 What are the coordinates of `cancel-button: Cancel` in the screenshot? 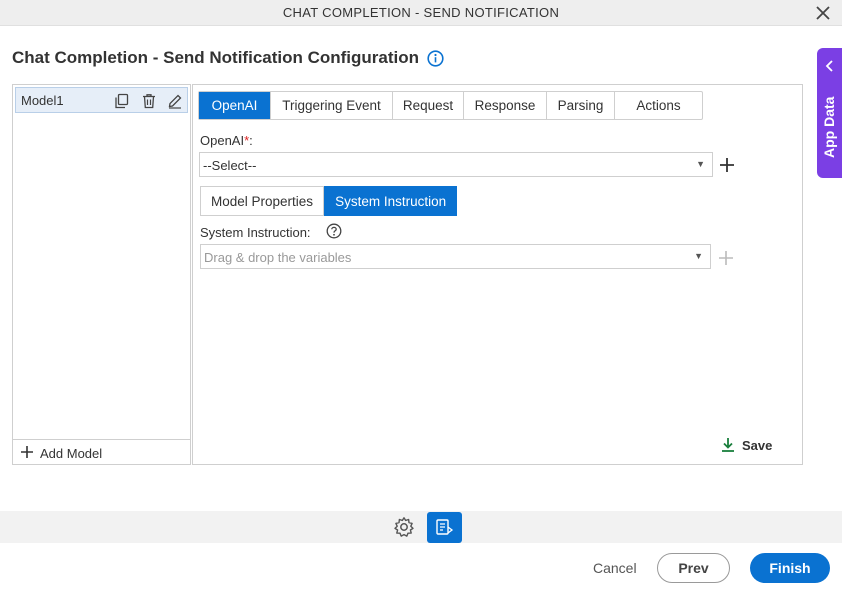 It's located at (615, 568).